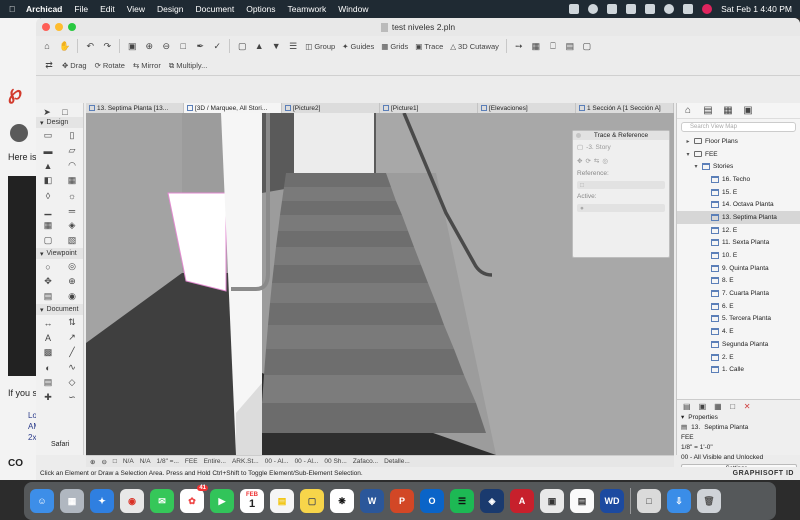 The image size is (800, 520). What do you see at coordinates (222, 501) in the screenshot?
I see `facetime-icon: ▶` at bounding box center [222, 501].